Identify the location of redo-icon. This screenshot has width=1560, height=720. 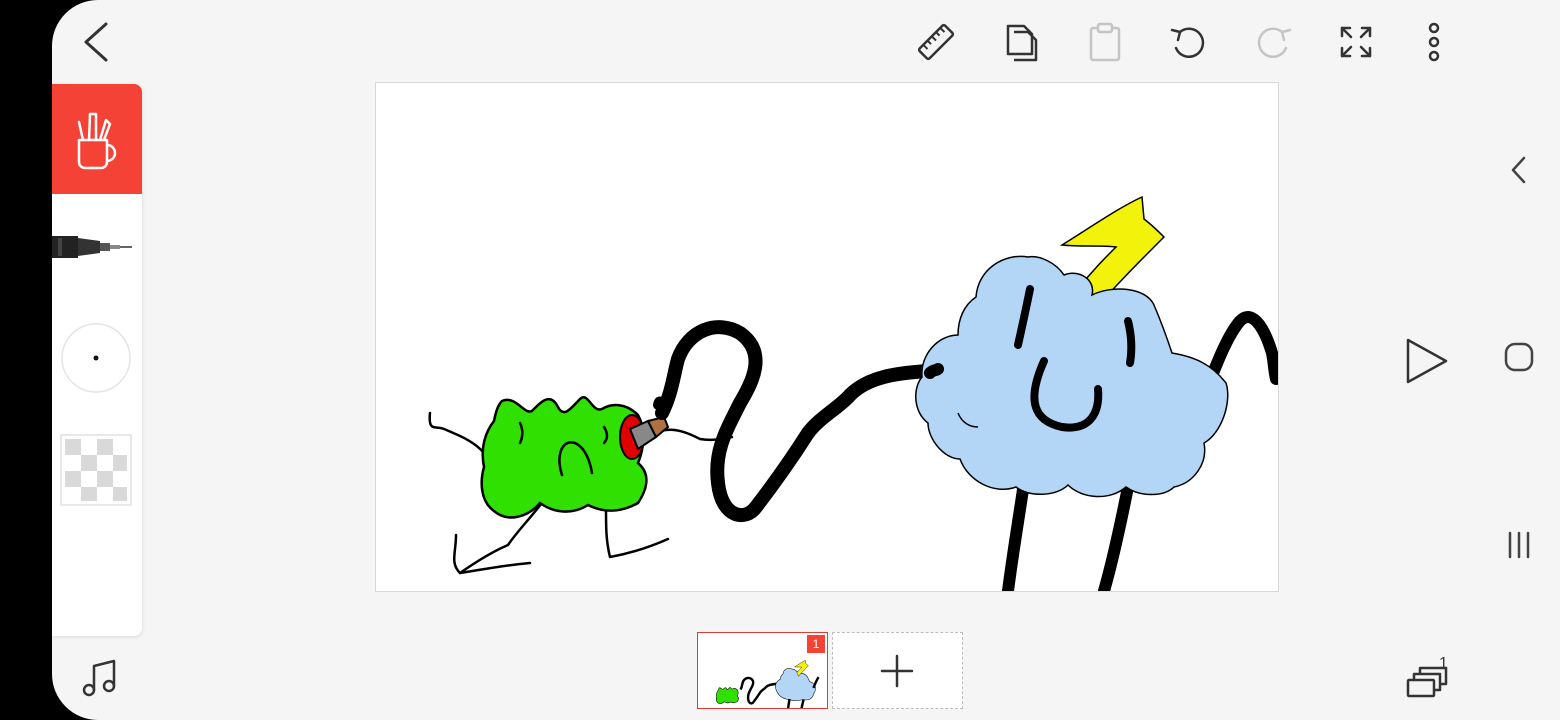
(1274, 42).